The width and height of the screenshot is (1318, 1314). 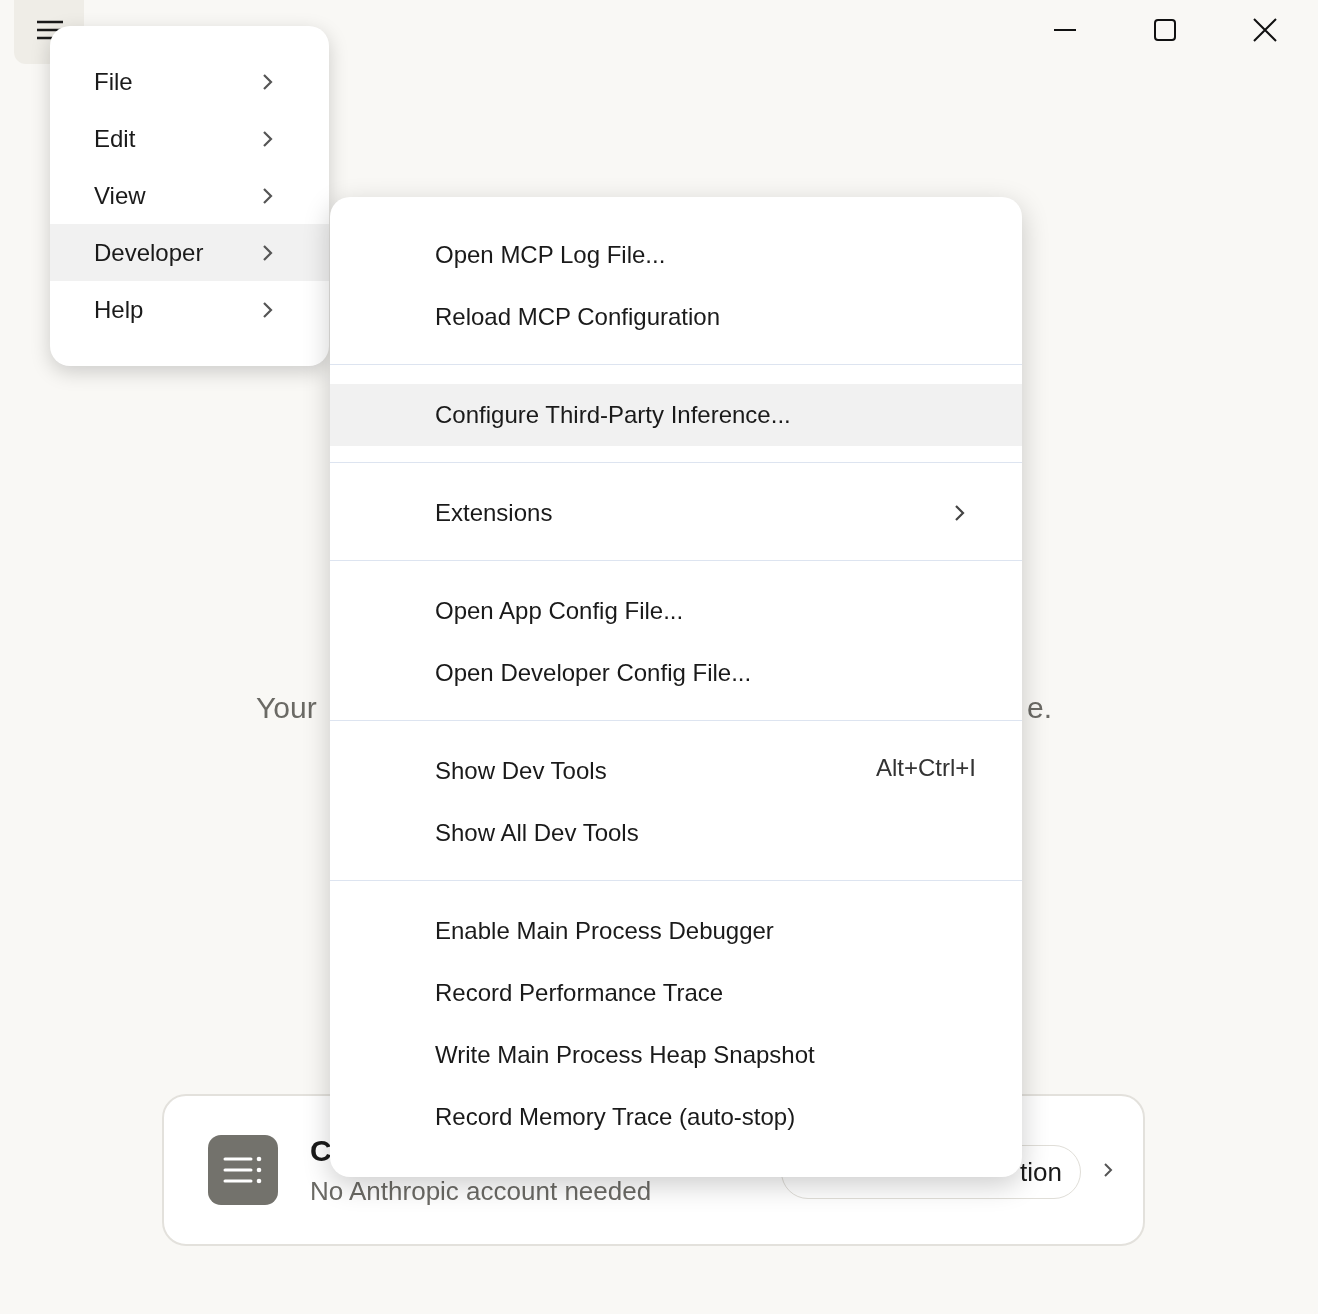 I want to click on menu-item: File, so click(x=189, y=81).